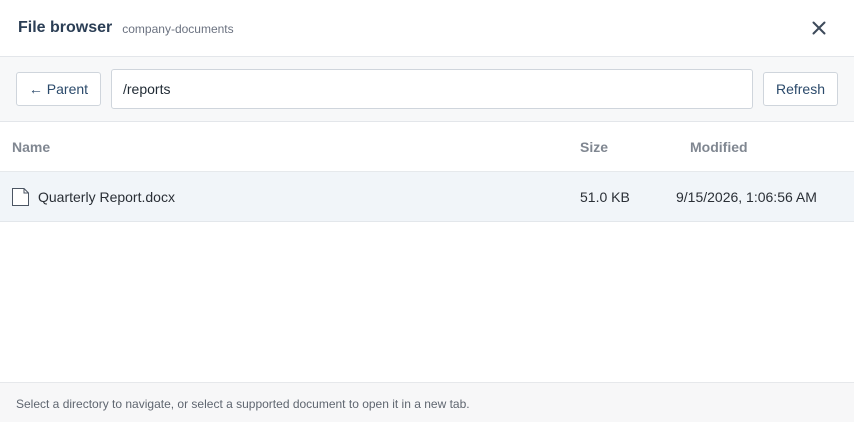 This screenshot has width=854, height=422. What do you see at coordinates (800, 89) in the screenshot?
I see `refresh-button: Refresh` at bounding box center [800, 89].